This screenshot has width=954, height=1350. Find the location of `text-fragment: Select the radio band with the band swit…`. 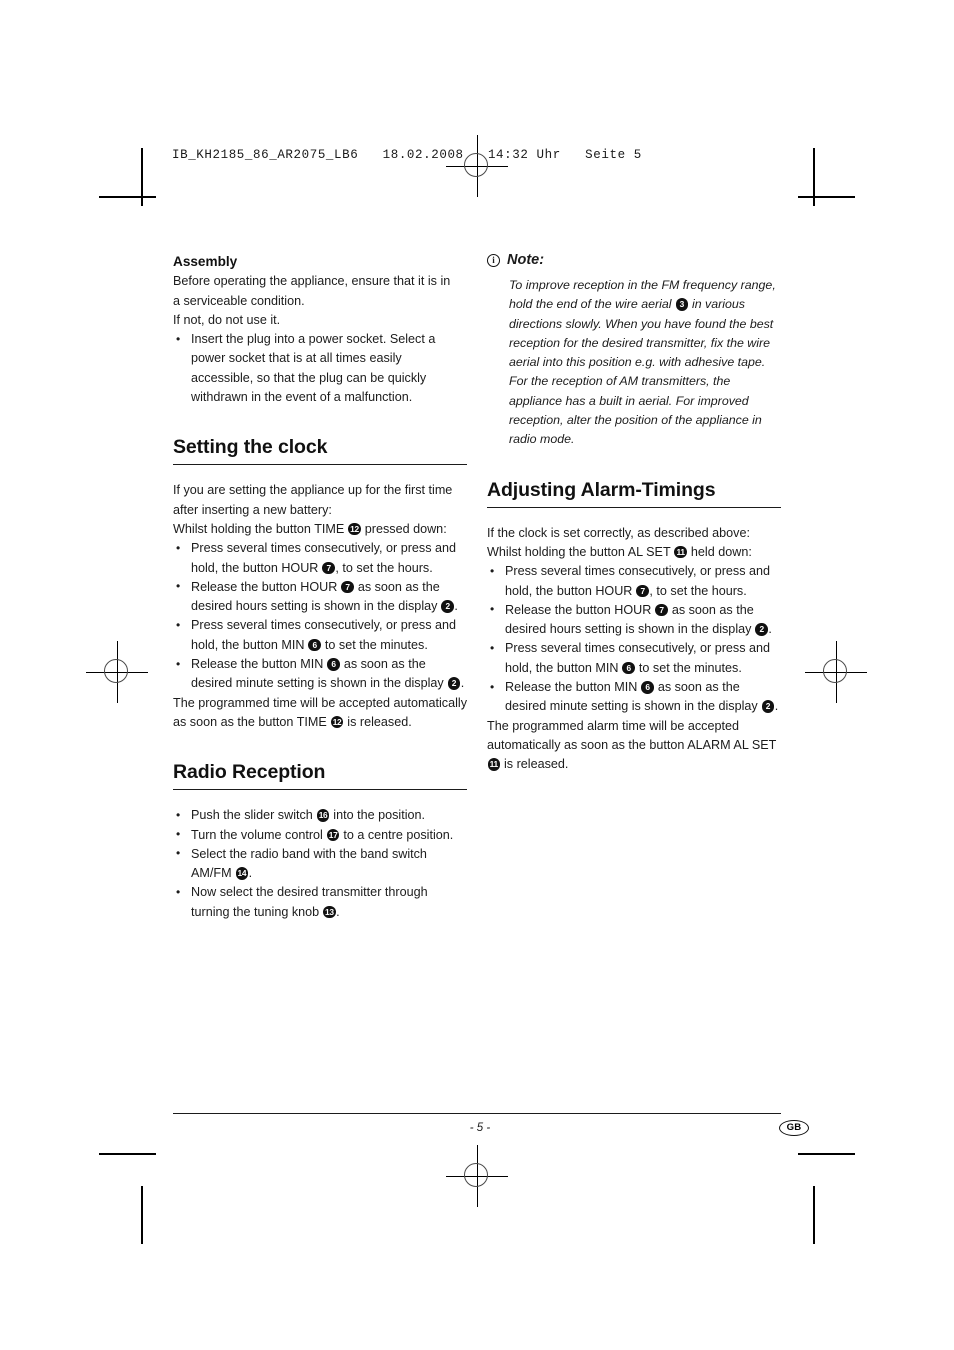

text-fragment: Select the radio band with the band swit… is located at coordinates (309, 863).